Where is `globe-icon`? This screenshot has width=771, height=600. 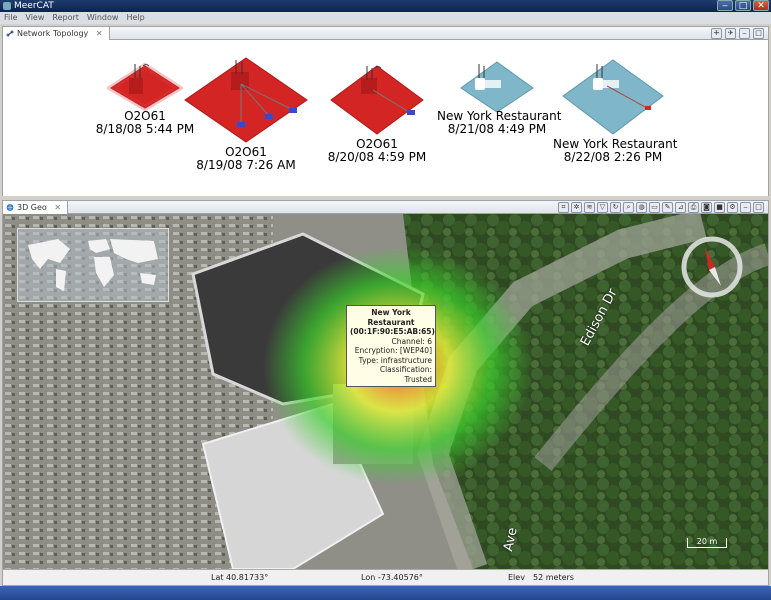 globe-icon is located at coordinates (10, 207).